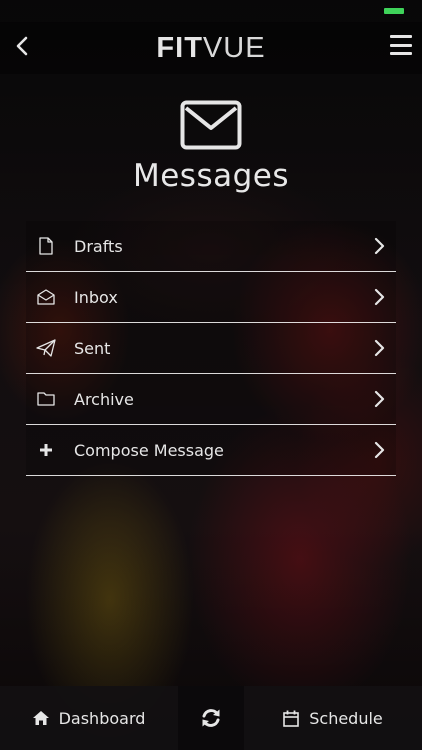 The width and height of the screenshot is (422, 750). Describe the element at coordinates (346, 718) in the screenshot. I see `tab-schedule-label: Schedule` at that location.